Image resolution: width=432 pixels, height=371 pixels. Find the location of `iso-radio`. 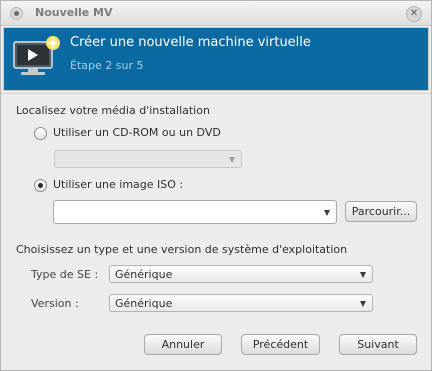

iso-radio is located at coordinates (40, 185).